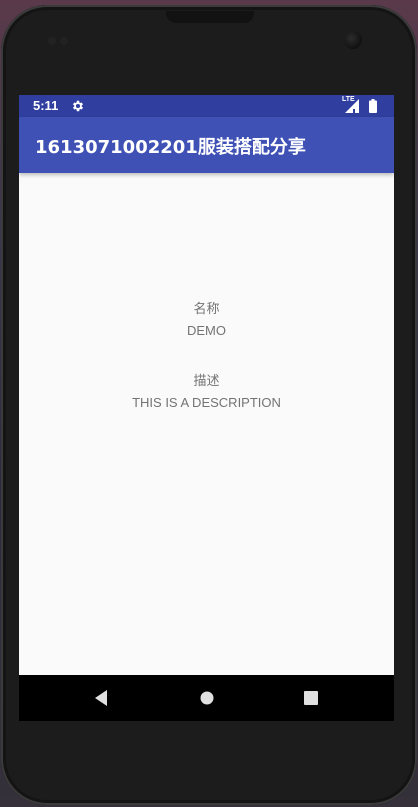 The width and height of the screenshot is (418, 807). I want to click on gear-icon, so click(78, 106).